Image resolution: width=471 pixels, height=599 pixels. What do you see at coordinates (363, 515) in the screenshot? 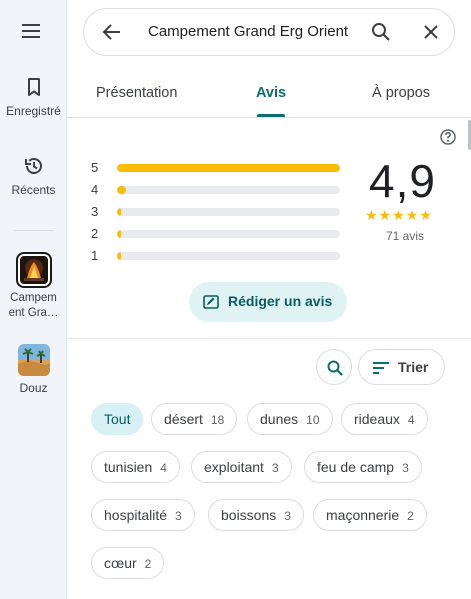
I see `chip-label: maçonnerie` at bounding box center [363, 515].